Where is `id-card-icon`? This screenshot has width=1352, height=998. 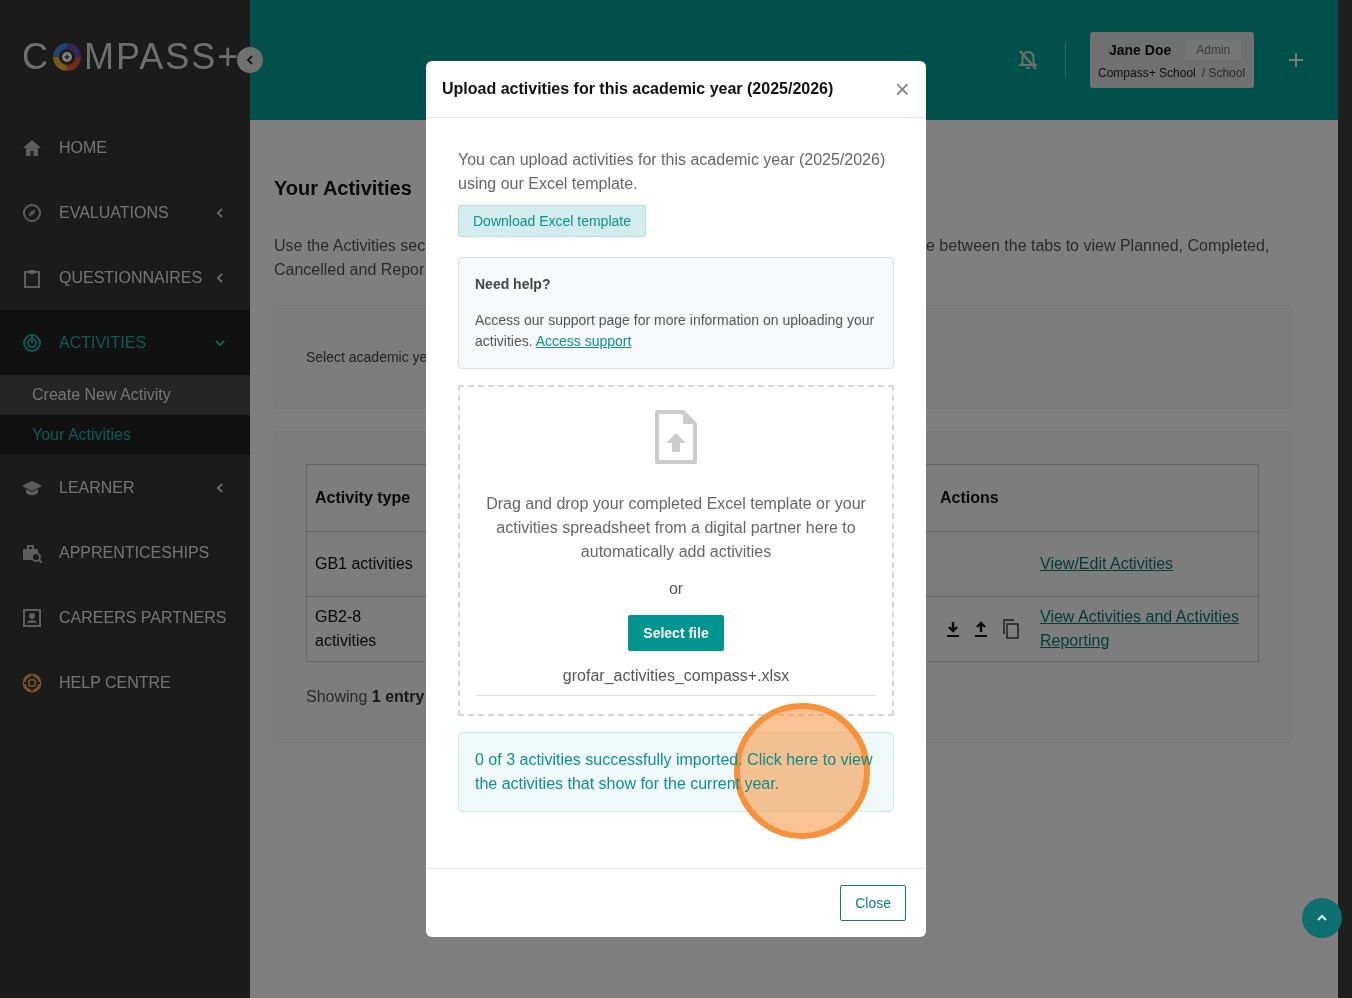
id-card-icon is located at coordinates (32, 617).